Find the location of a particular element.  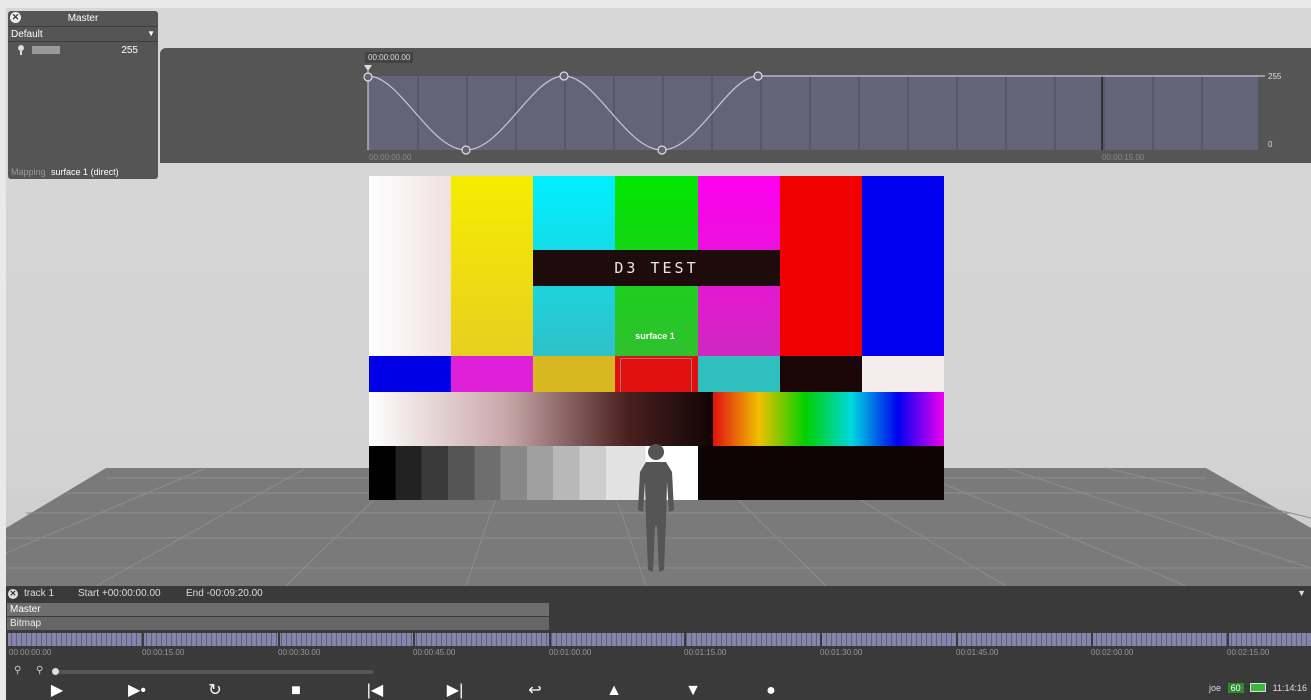

black-block is located at coordinates (821, 473).